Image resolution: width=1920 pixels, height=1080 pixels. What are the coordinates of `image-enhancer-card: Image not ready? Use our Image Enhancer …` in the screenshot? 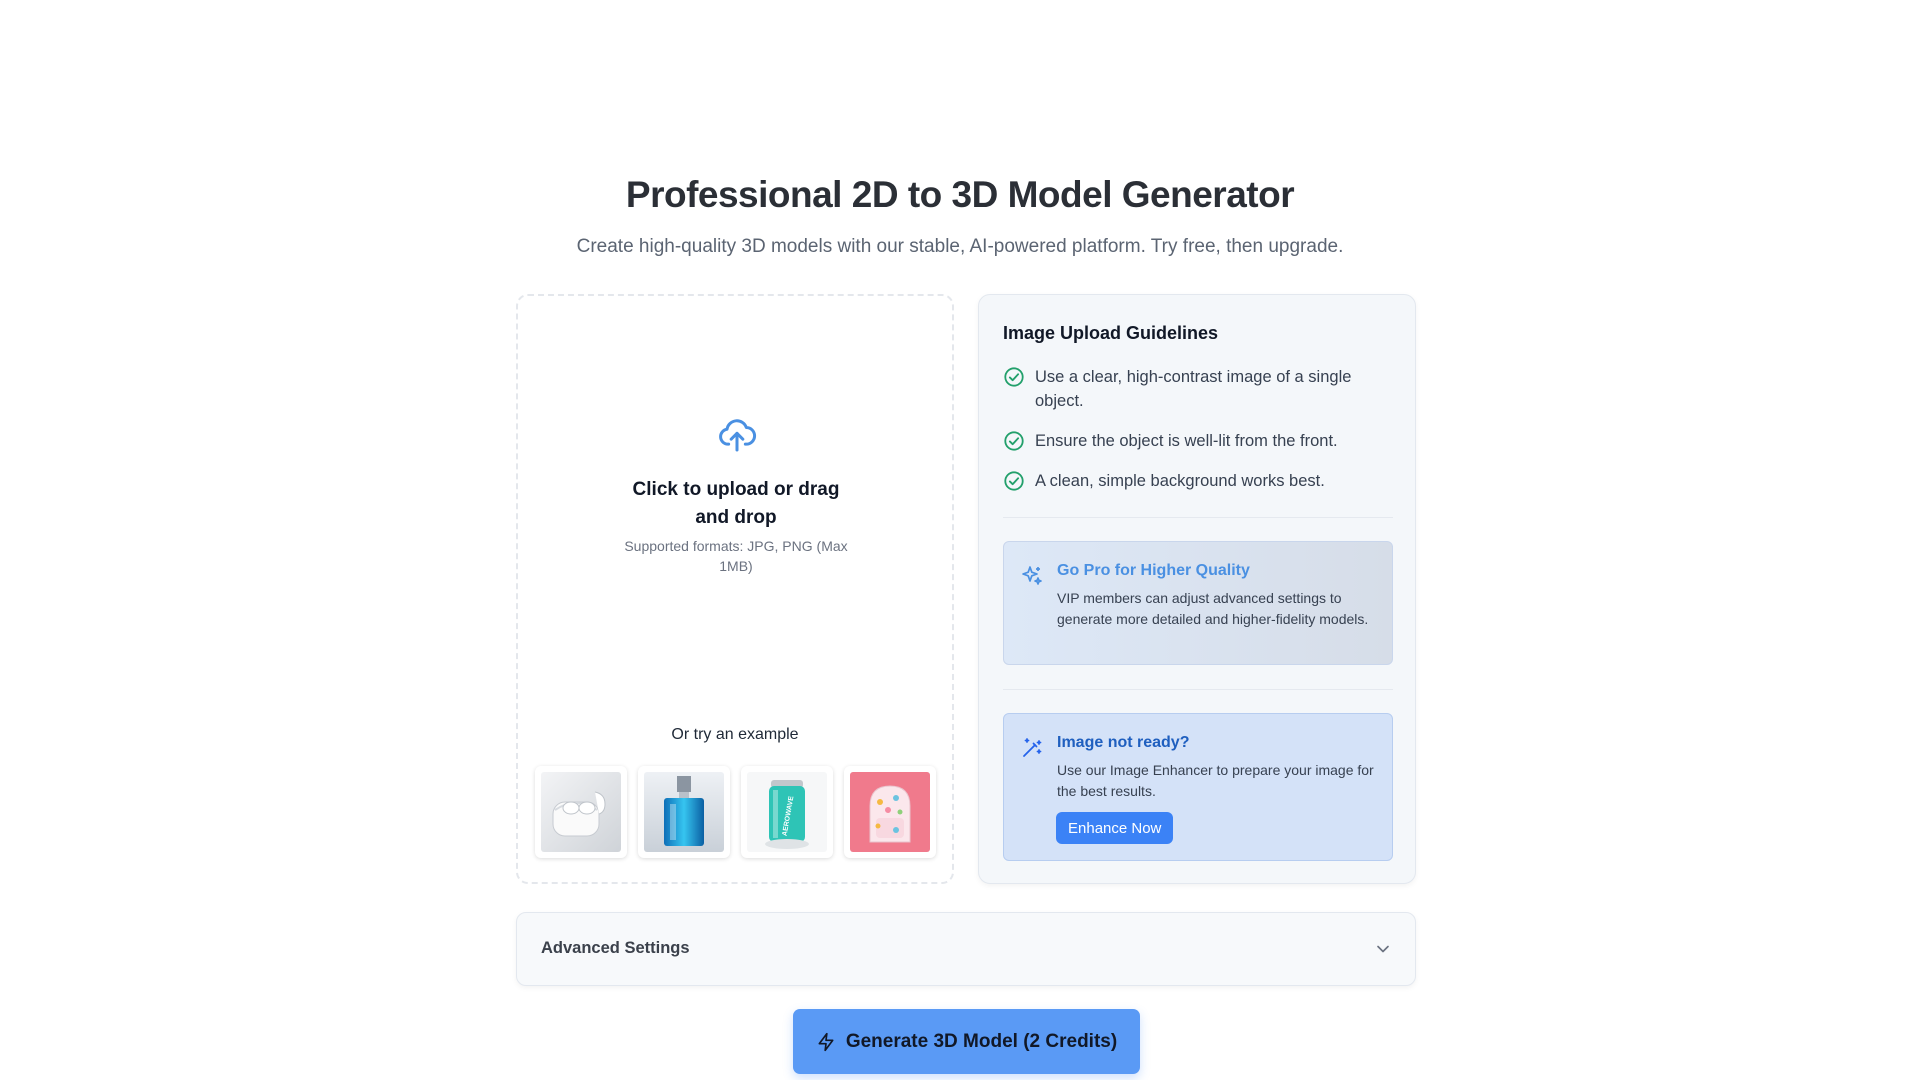 It's located at (1198, 787).